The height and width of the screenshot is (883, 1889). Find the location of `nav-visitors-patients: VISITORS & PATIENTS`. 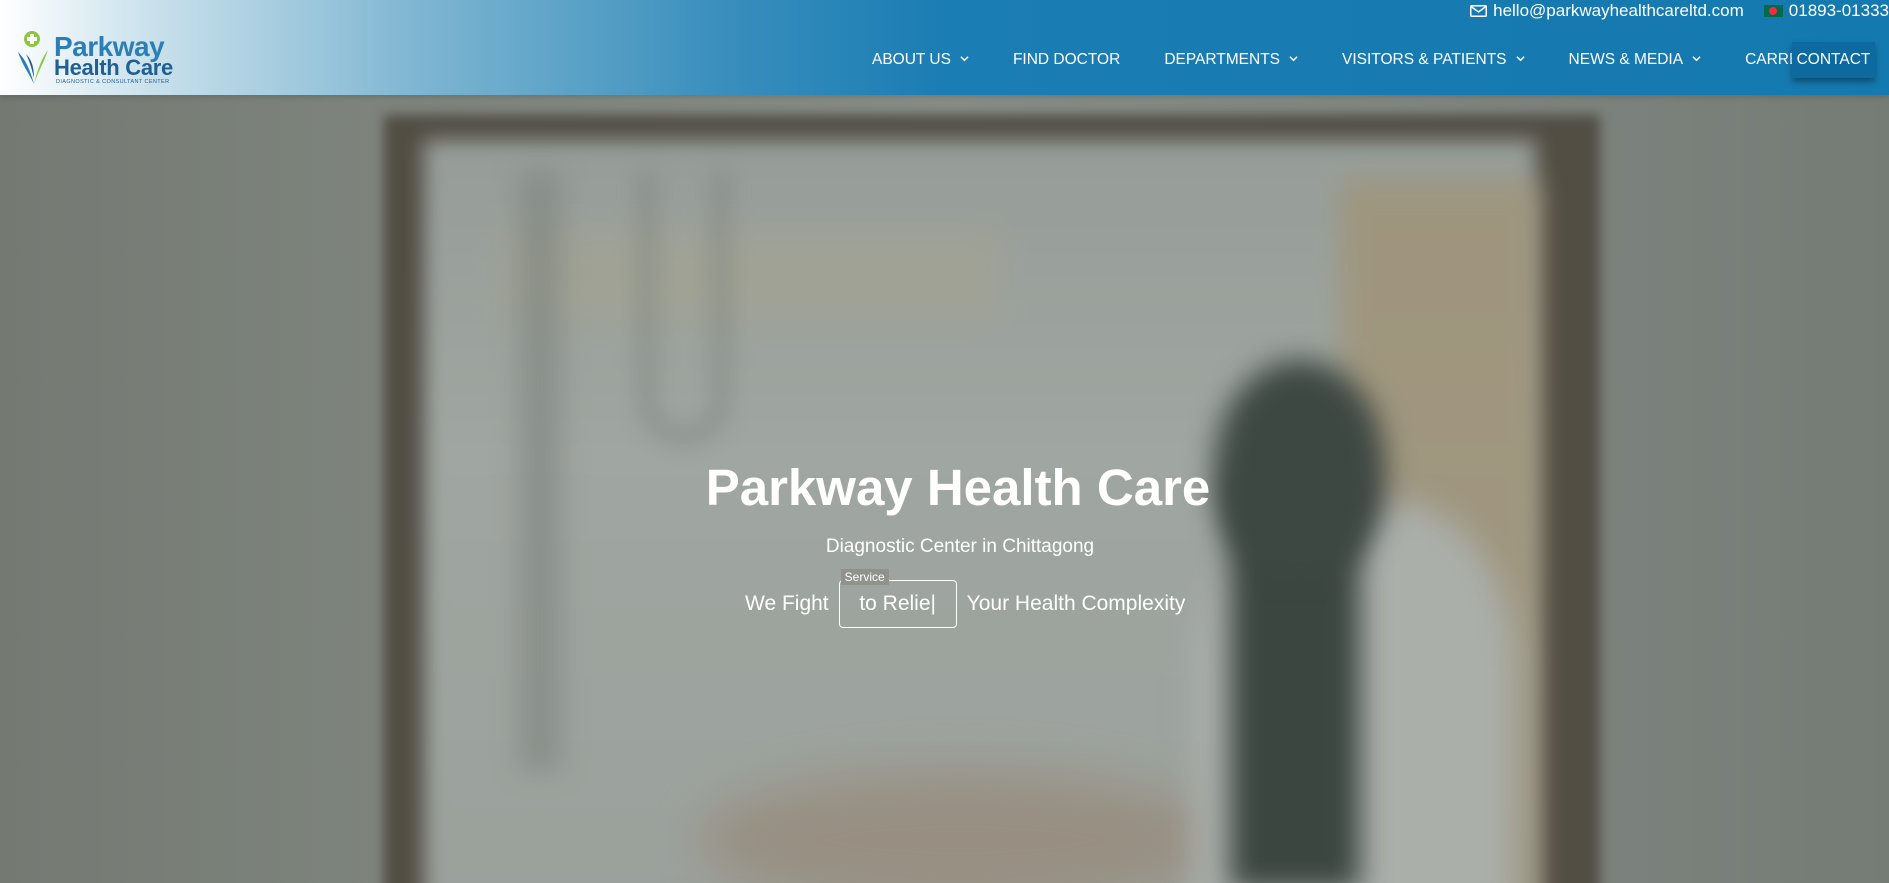

nav-visitors-patients: VISITORS & PATIENTS is located at coordinates (1433, 60).